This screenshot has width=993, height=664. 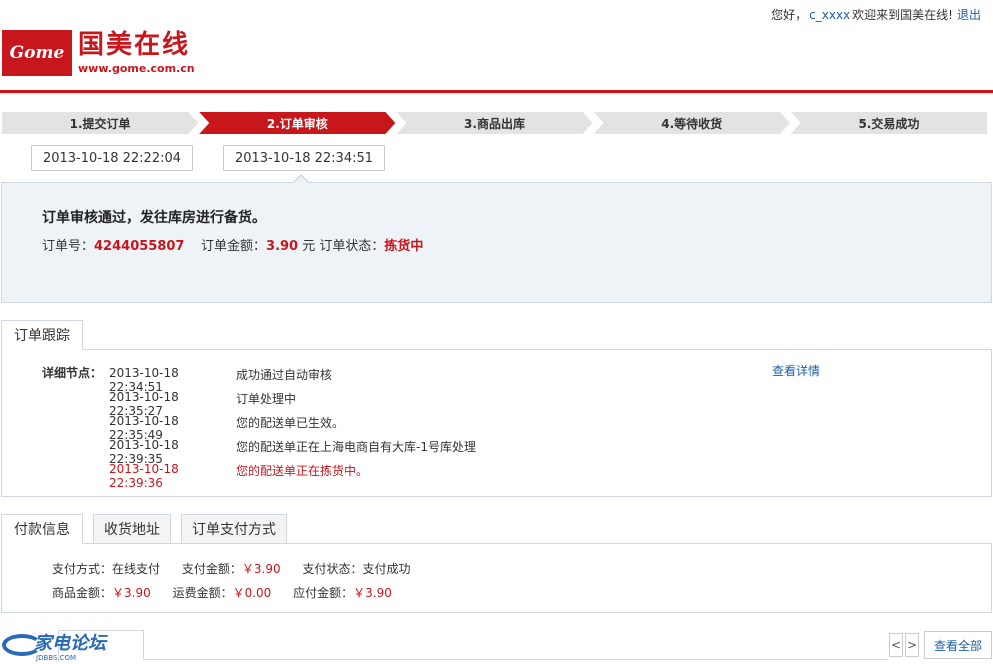 What do you see at coordinates (134, 45) in the screenshot?
I see `logo-brand-name: 国美在线` at bounding box center [134, 45].